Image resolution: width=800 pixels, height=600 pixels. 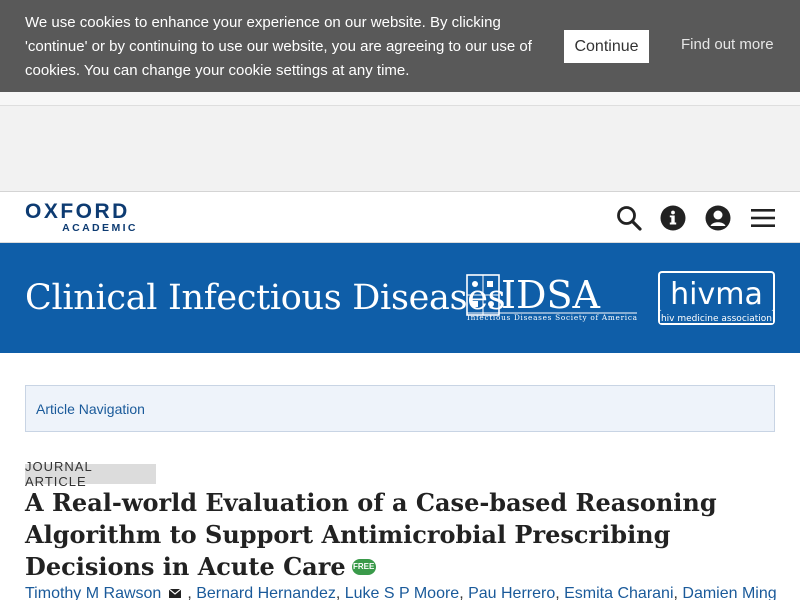 What do you see at coordinates (266, 592) in the screenshot?
I see `author-link: Bernard Hernandez` at bounding box center [266, 592].